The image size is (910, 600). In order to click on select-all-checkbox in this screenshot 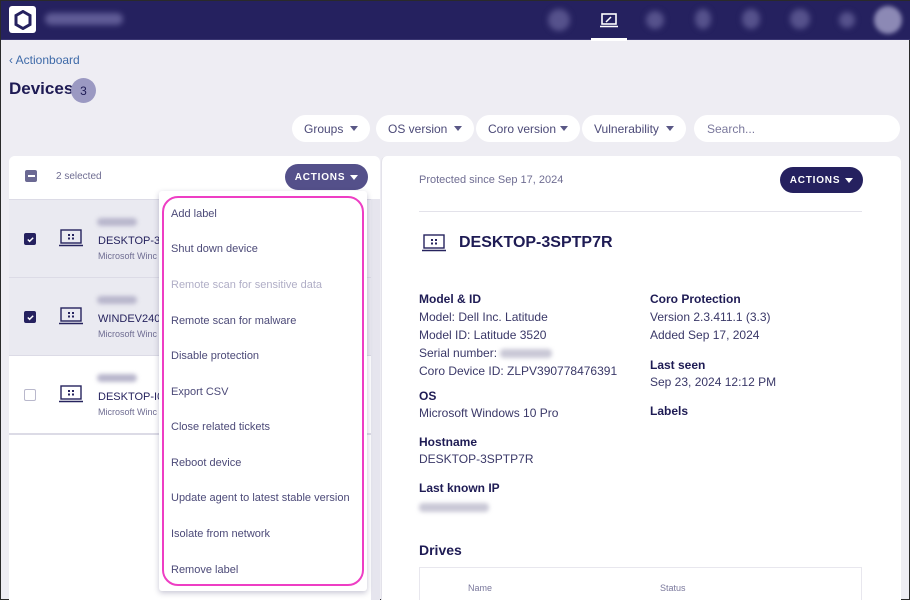, I will do `click(31, 176)`.